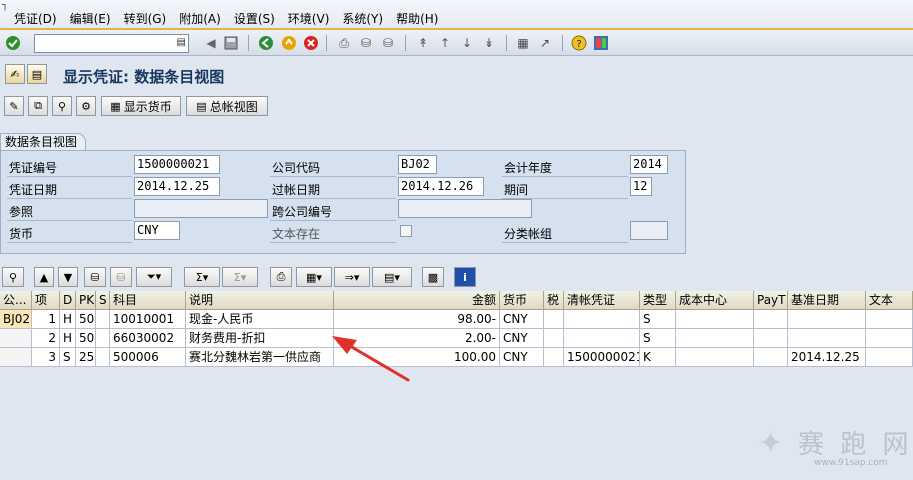 The width and height of the screenshot is (913, 480). What do you see at coordinates (855, 445) in the screenshot?
I see `watermark-text: 赛 跑 网` at bounding box center [855, 445].